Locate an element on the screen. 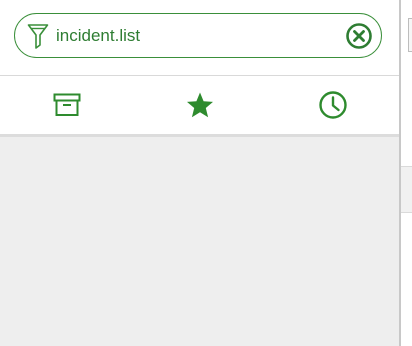 This screenshot has width=412, height=346. tab-favorites is located at coordinates (199, 105).